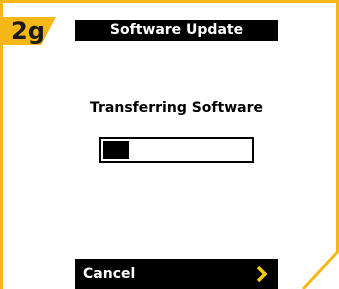 The height and width of the screenshot is (289, 339). What do you see at coordinates (116, 150) in the screenshot?
I see `progress-fill` at bounding box center [116, 150].